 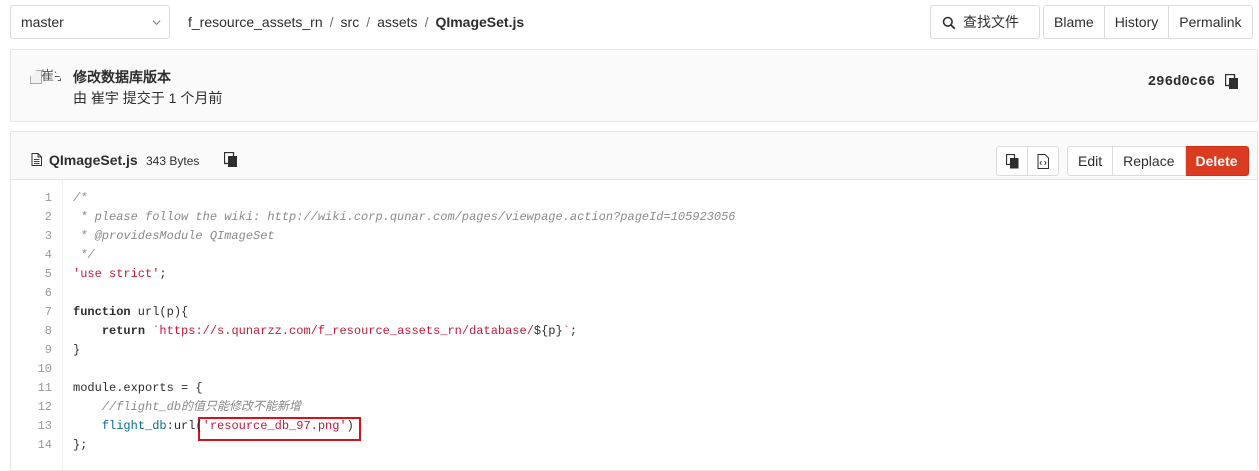 What do you see at coordinates (1090, 161) in the screenshot?
I see `edit-button: Edit` at bounding box center [1090, 161].